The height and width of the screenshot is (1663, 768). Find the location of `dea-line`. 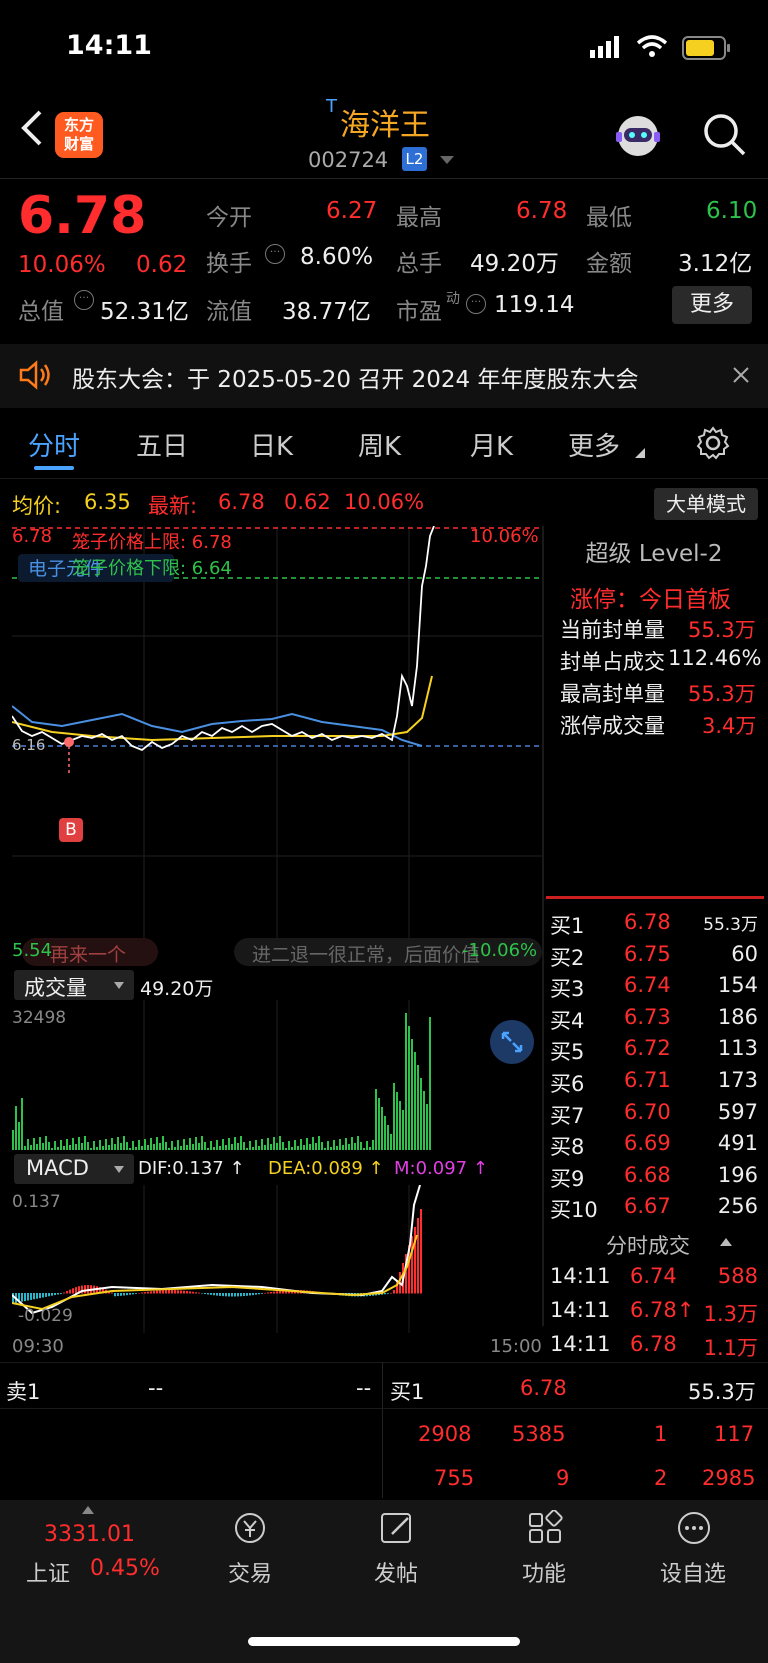

dea-line is located at coordinates (215, 1272).